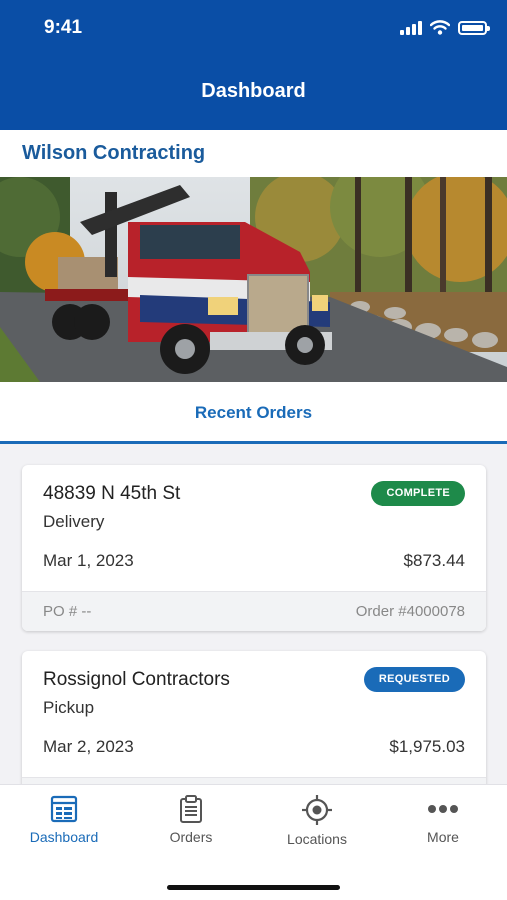 The image size is (507, 900). Describe the element at coordinates (317, 839) in the screenshot. I see `tab-label: Locations` at that location.